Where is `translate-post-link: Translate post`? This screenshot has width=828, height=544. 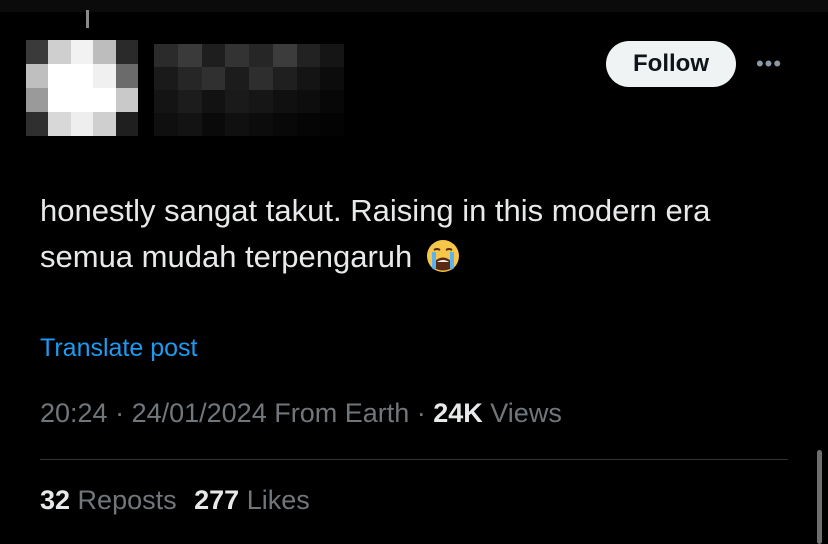 translate-post-link: Translate post is located at coordinates (118, 348).